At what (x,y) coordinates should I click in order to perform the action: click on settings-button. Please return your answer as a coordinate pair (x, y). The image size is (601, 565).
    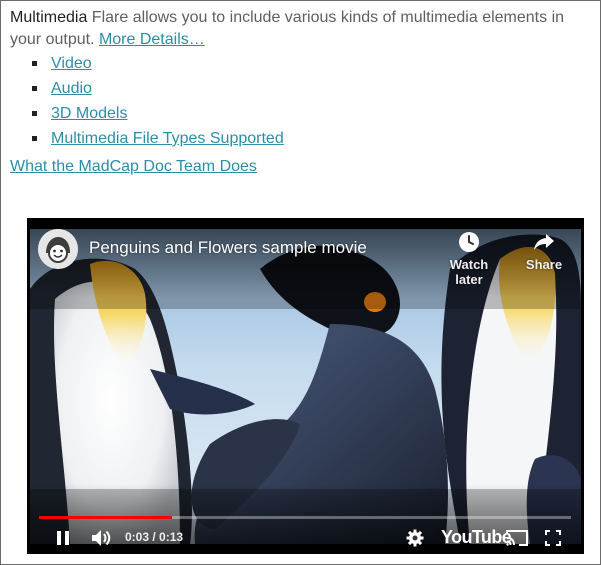
    Looking at the image, I should click on (415, 540).